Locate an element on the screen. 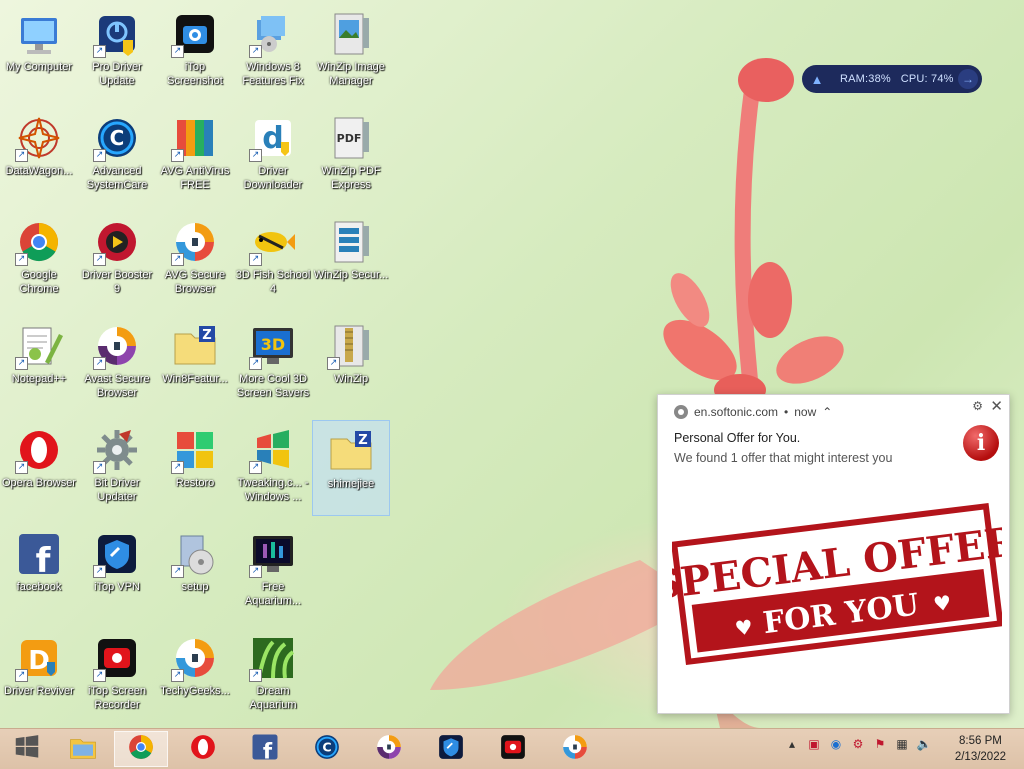  desktop-icon-label: Driver Booster 9 is located at coordinates (117, 282).